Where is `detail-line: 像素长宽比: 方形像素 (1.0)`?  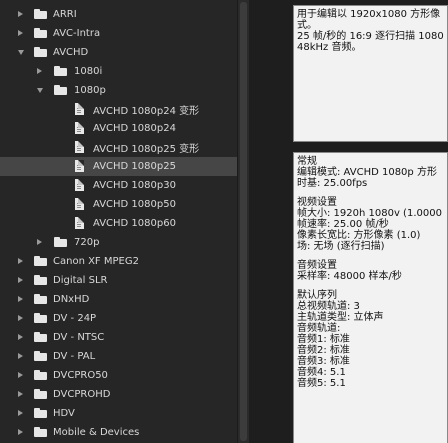
detail-line: 像素长宽比: 方形像素 (1.0) is located at coordinates (359, 235).